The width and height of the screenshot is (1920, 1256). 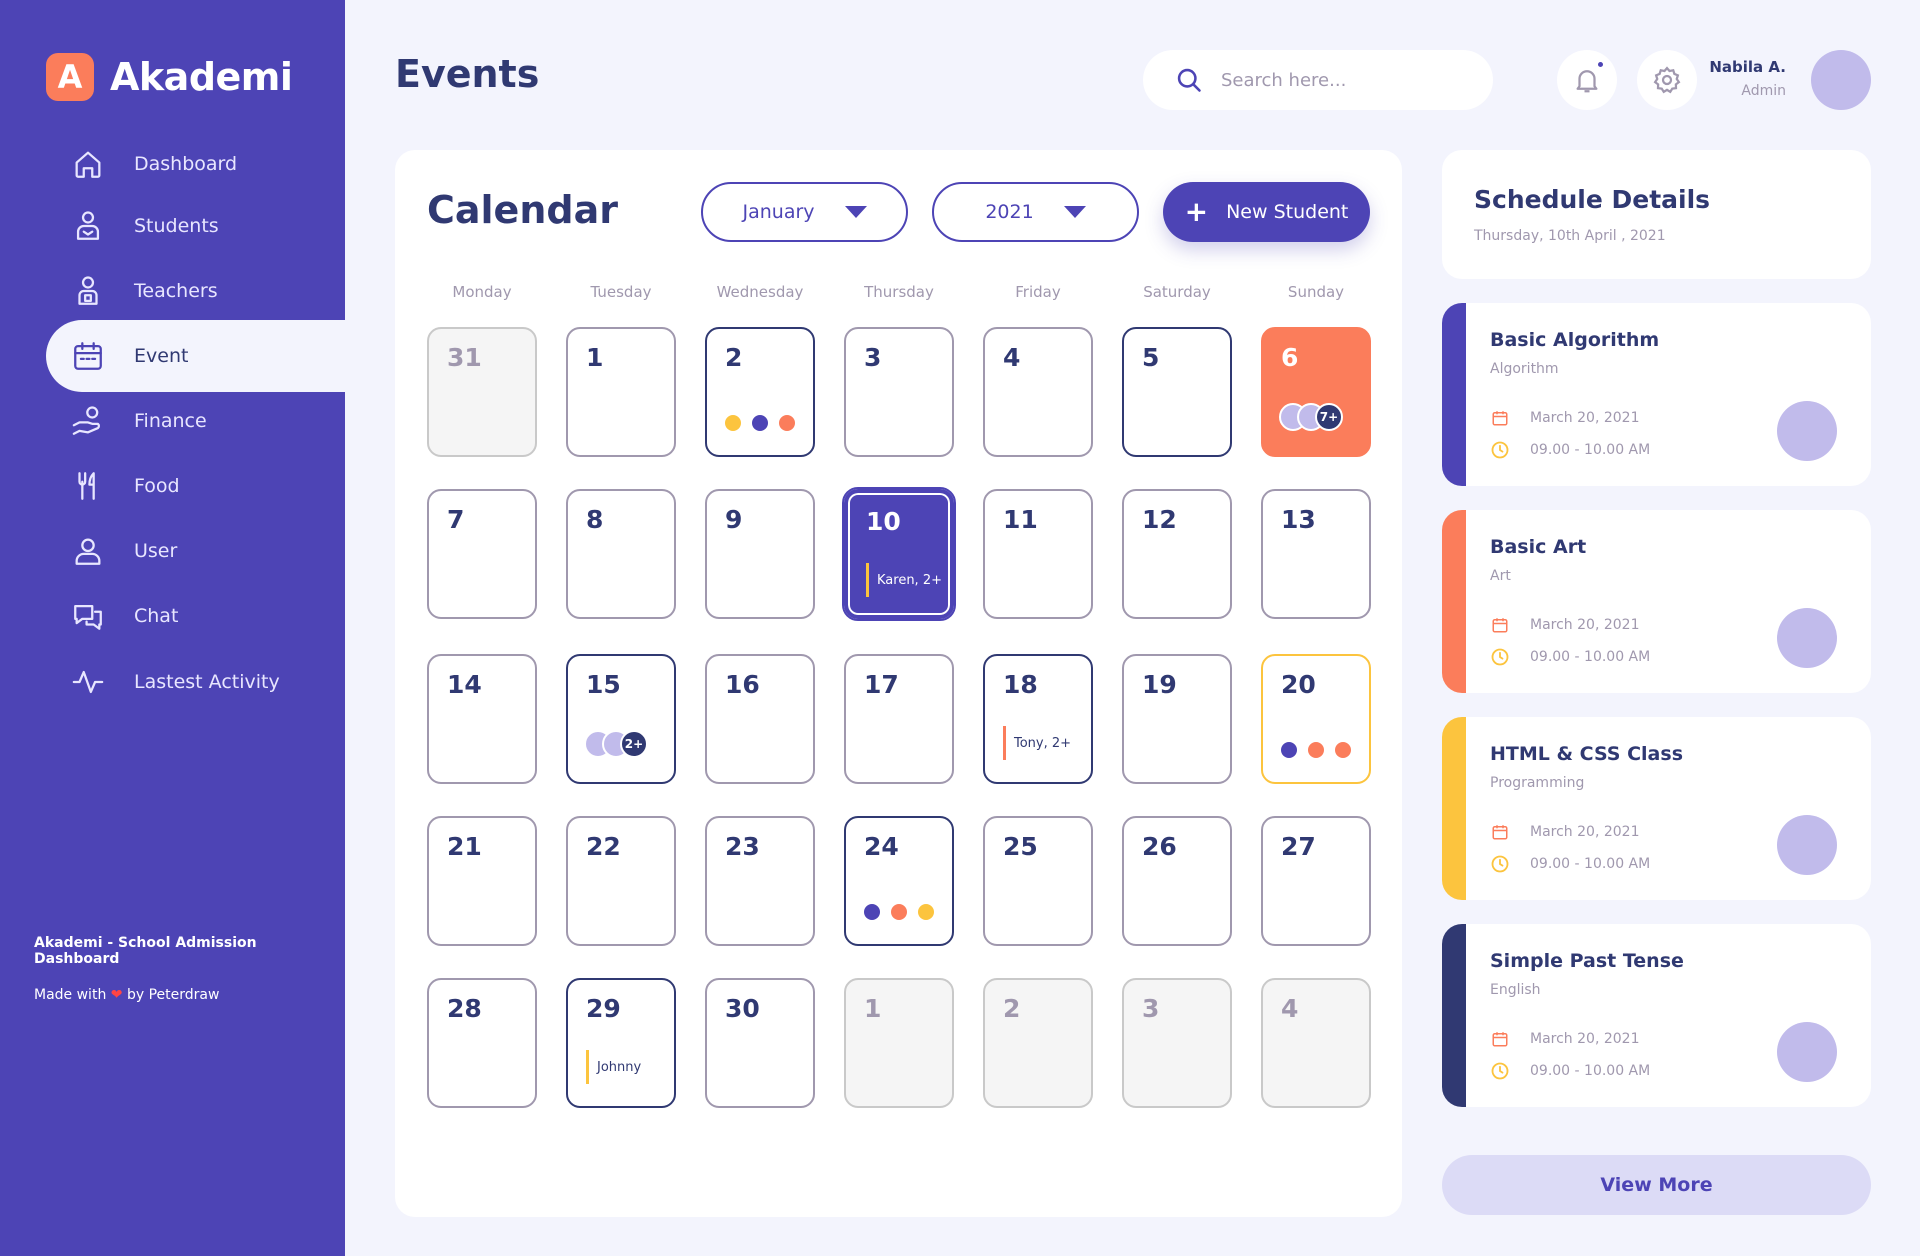 I want to click on calendar-day: 20, so click(x=1316, y=719).